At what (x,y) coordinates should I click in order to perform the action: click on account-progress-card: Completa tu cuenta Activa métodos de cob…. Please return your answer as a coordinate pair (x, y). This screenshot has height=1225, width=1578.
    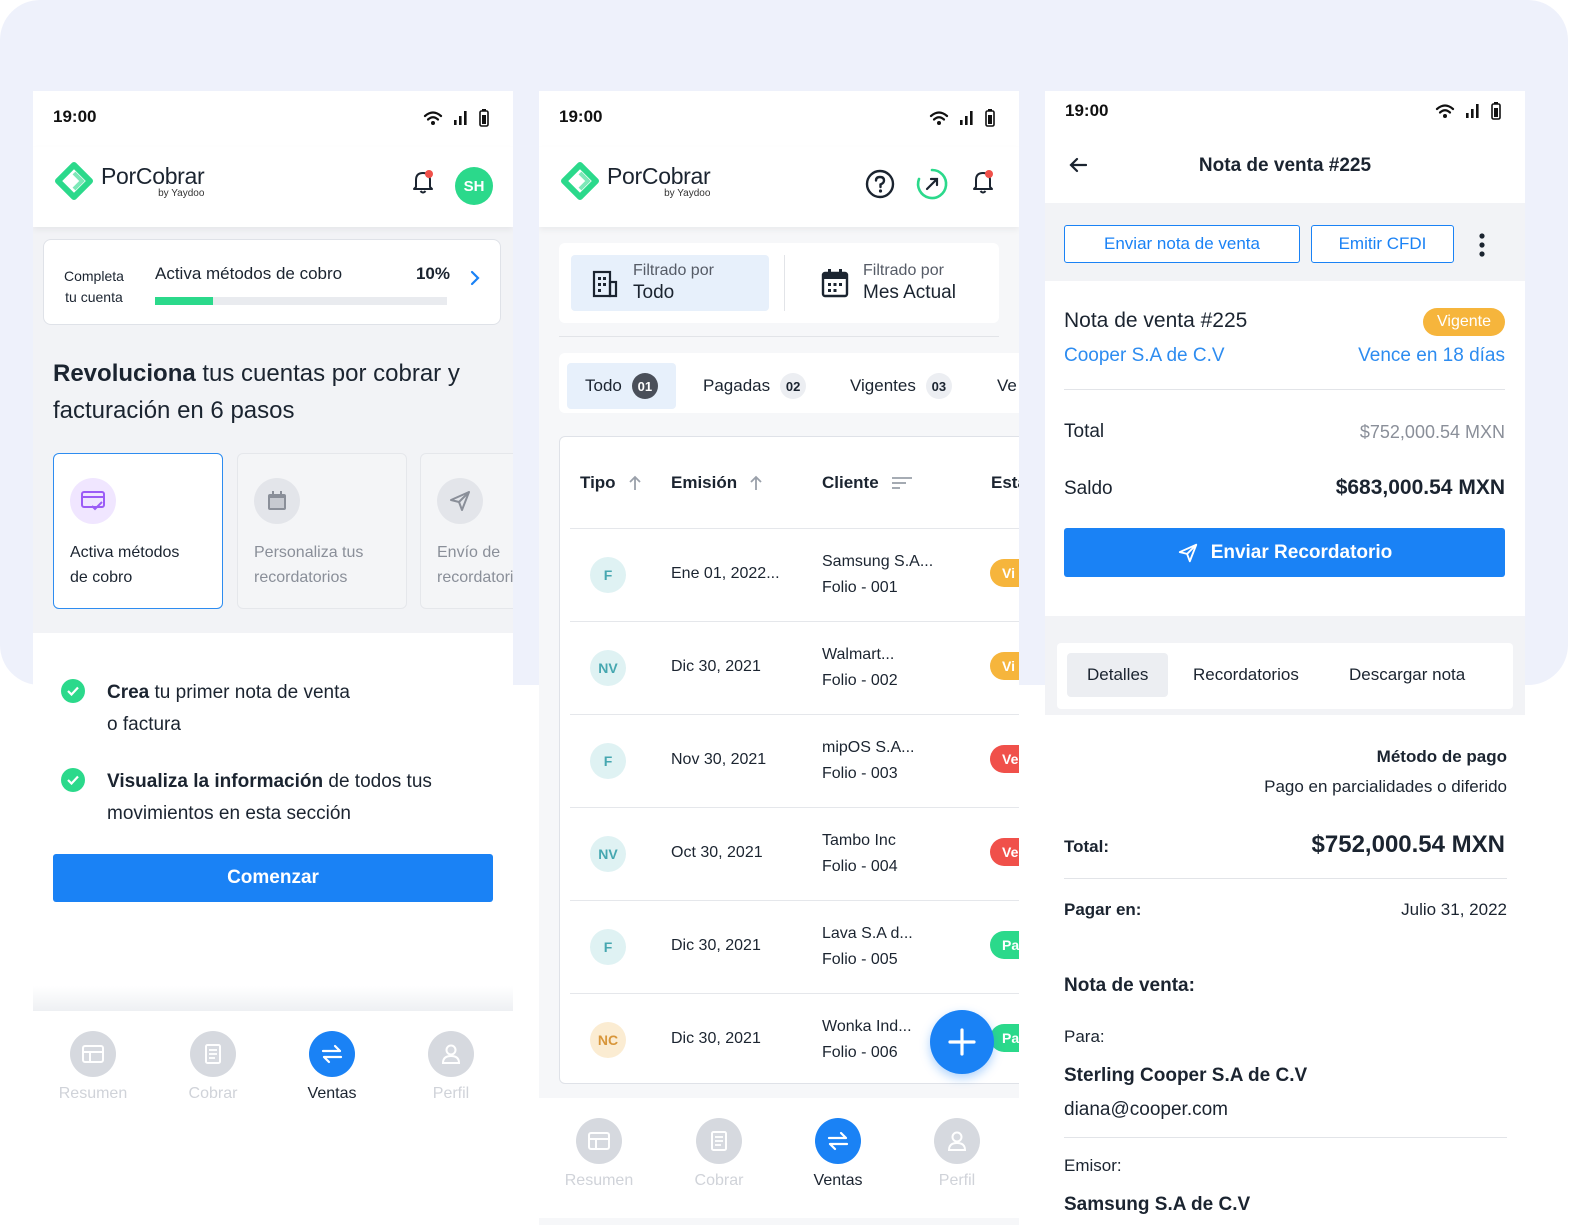
    Looking at the image, I should click on (272, 282).